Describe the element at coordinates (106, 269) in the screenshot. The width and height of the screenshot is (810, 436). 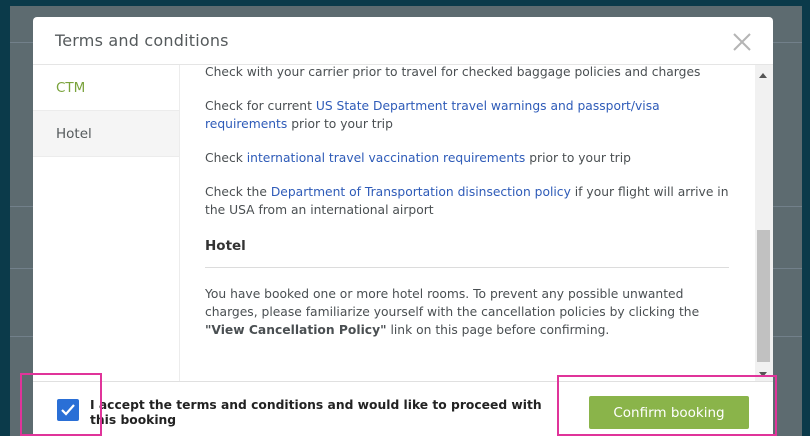
I see `tabs-filler` at that location.